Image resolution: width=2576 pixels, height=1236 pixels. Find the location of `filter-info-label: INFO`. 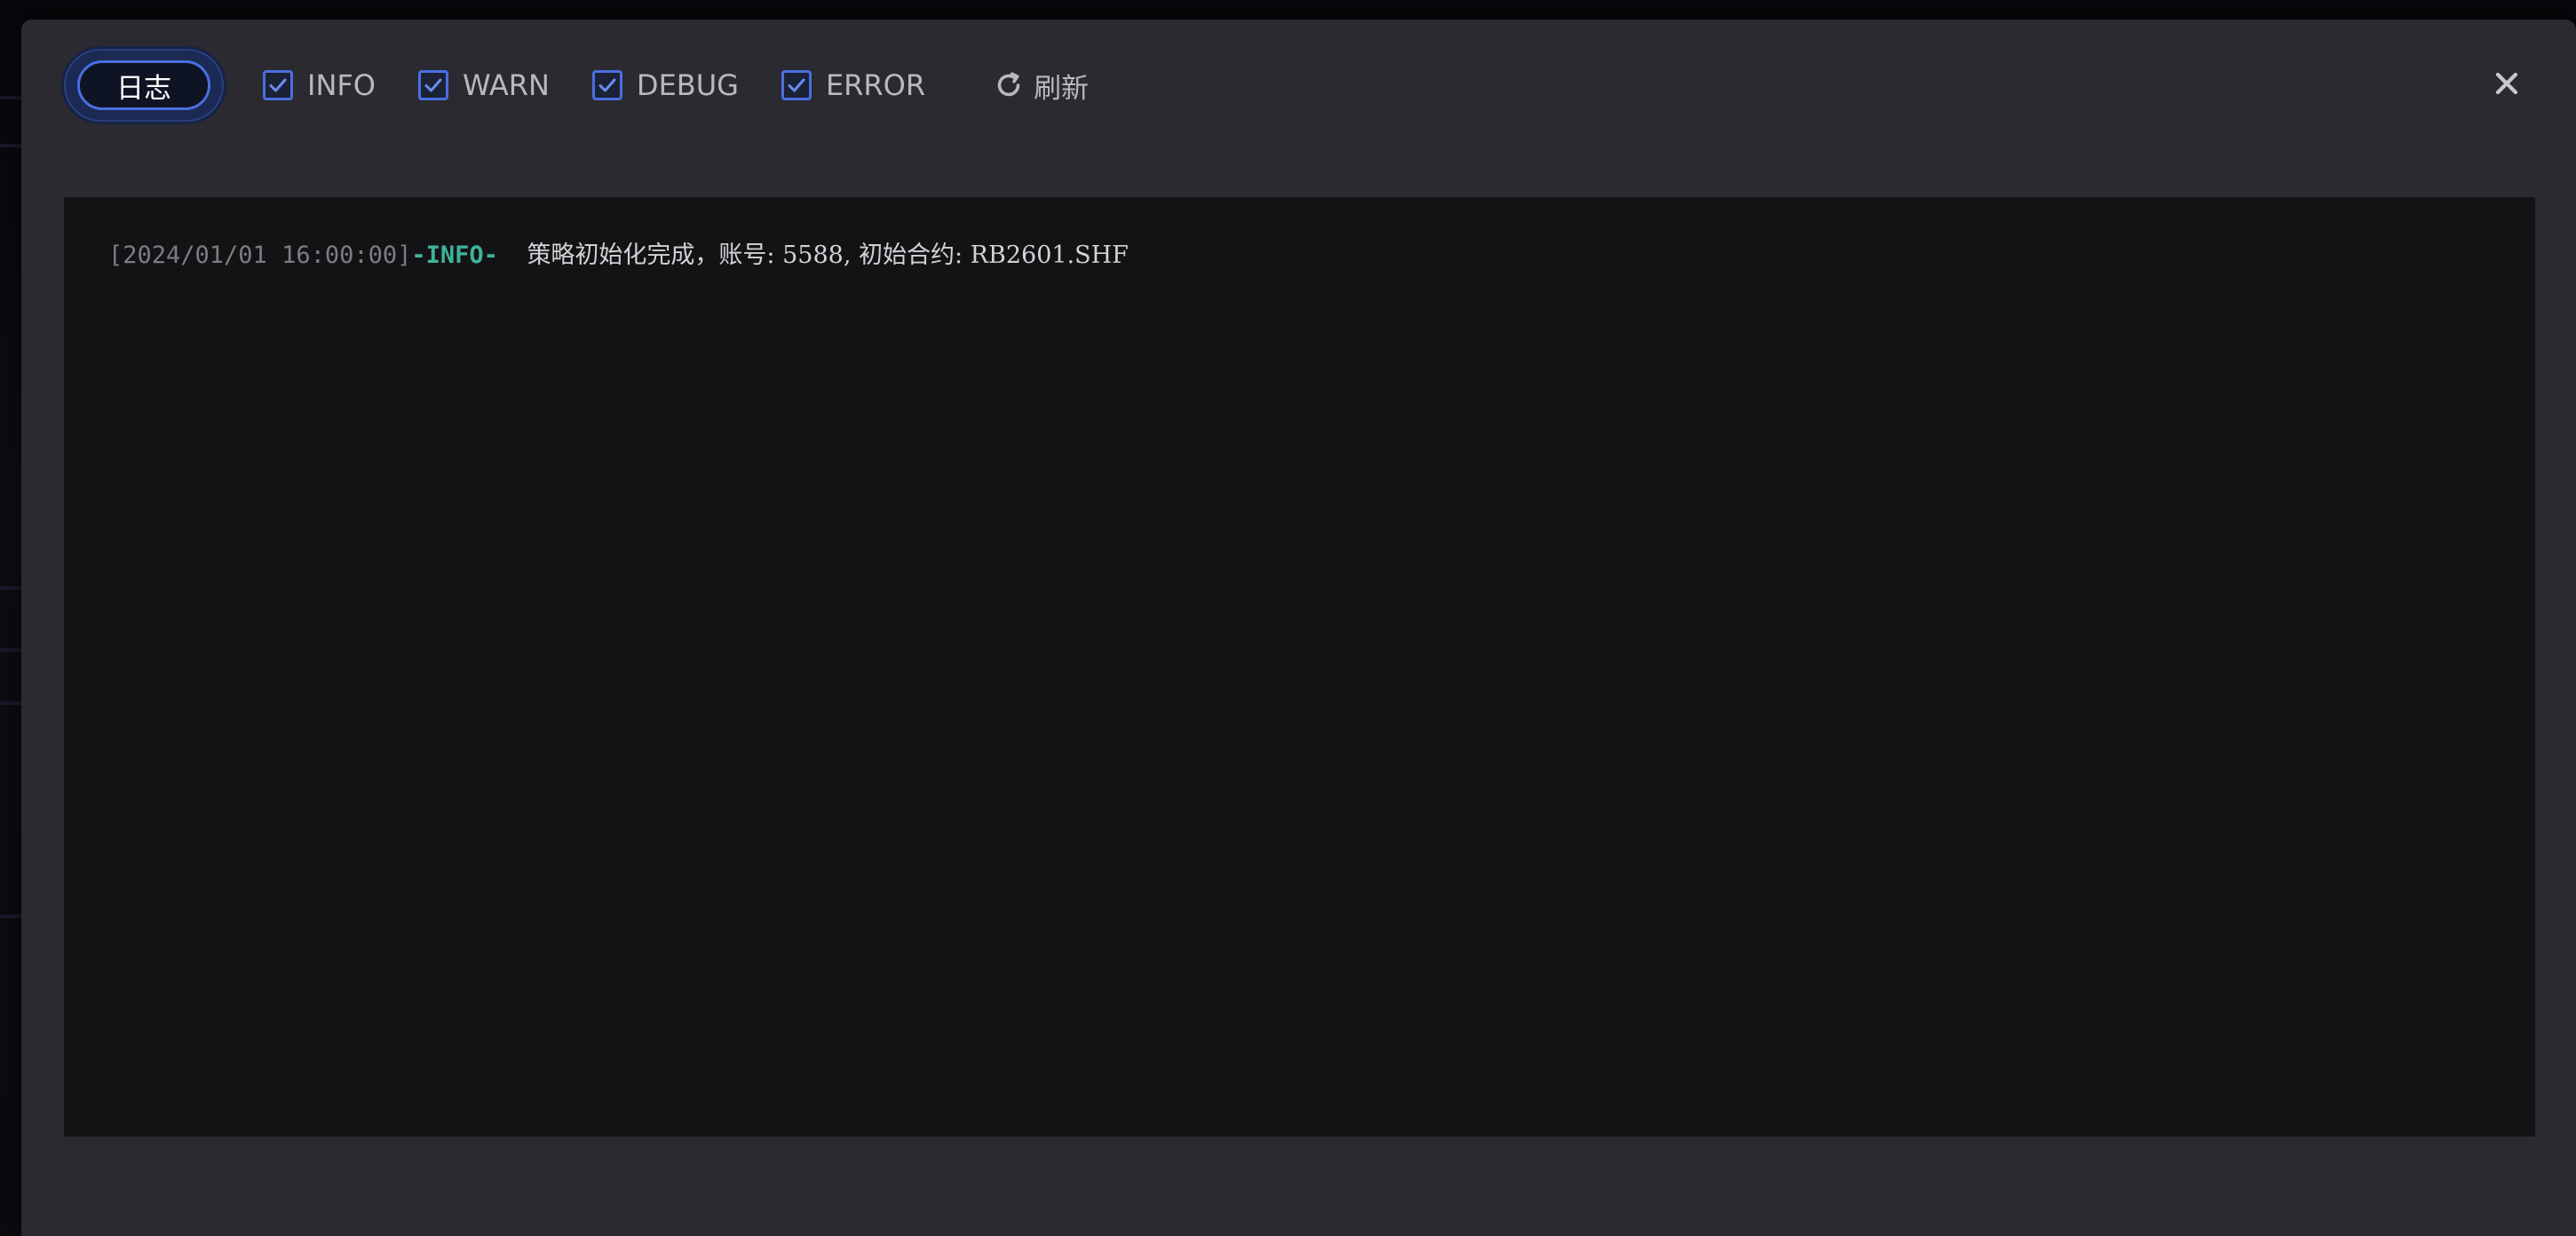

filter-info-label: INFO is located at coordinates (342, 85).